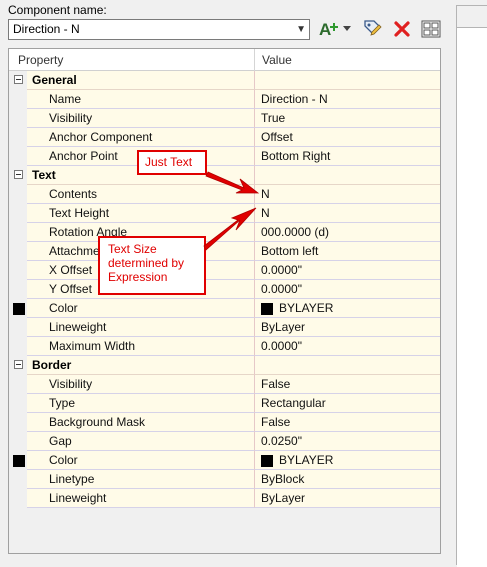  What do you see at coordinates (472, 297) in the screenshot?
I see `preview-canvas` at bounding box center [472, 297].